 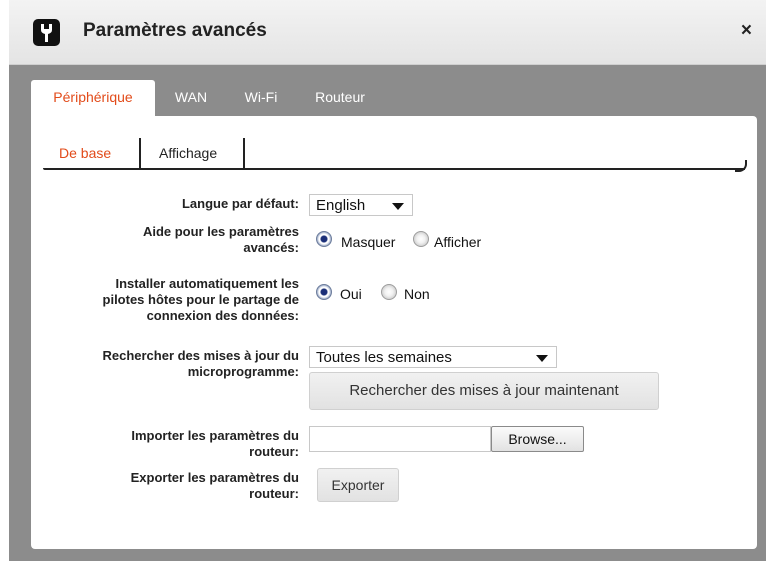 I want to click on subtab-underline, so click(x=394, y=169).